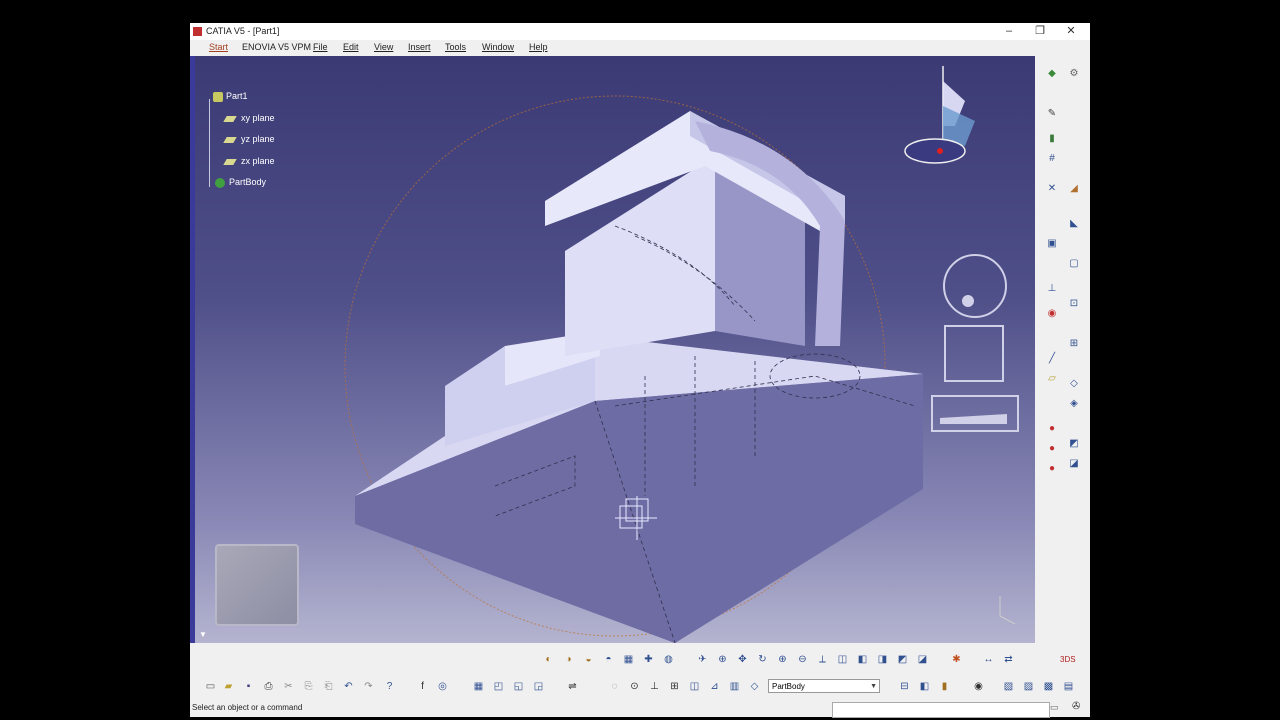 The height and width of the screenshot is (720, 1280). I want to click on lock-icon: ▮, so click(944, 686).